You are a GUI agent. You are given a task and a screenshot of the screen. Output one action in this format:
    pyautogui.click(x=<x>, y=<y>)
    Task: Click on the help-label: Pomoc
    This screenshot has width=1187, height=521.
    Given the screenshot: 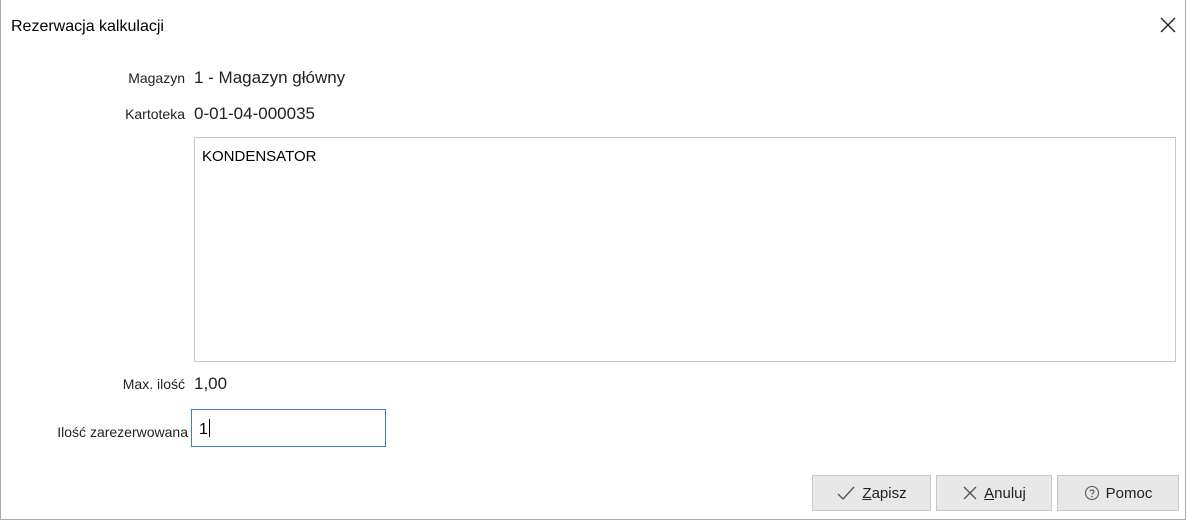 What is the action you would take?
    pyautogui.click(x=1129, y=493)
    